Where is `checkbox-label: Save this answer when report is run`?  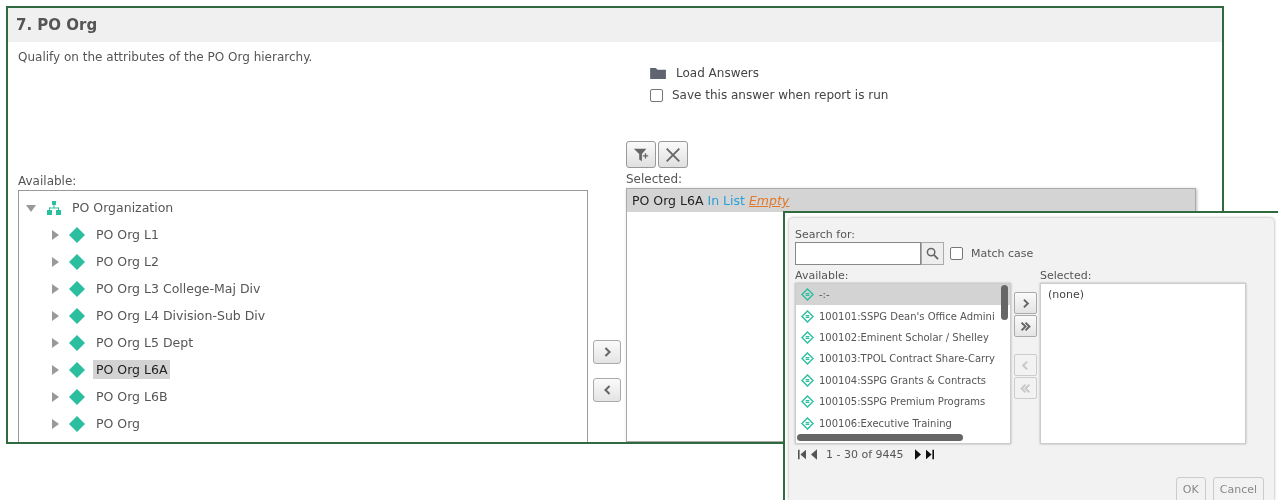
checkbox-label: Save this answer when report is run is located at coordinates (780, 95).